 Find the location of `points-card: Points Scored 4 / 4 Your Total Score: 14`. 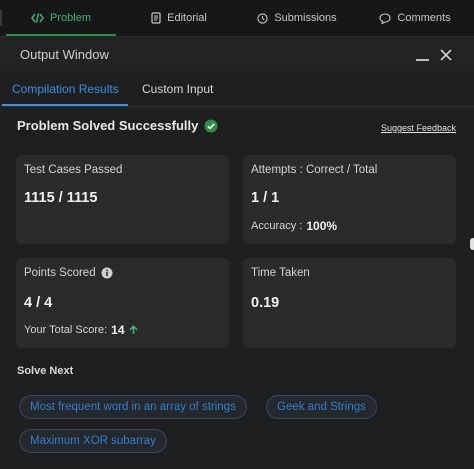

points-card: Points Scored 4 / 4 Your Total Score: 14 is located at coordinates (122, 303).